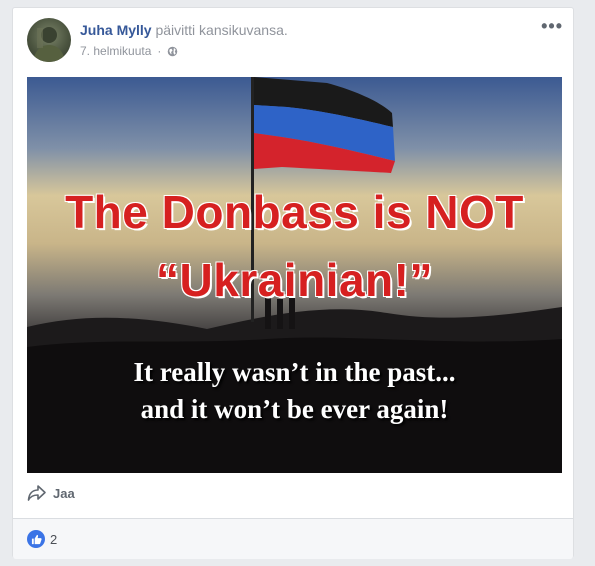  I want to click on thumbs-up-icon, so click(36, 539).